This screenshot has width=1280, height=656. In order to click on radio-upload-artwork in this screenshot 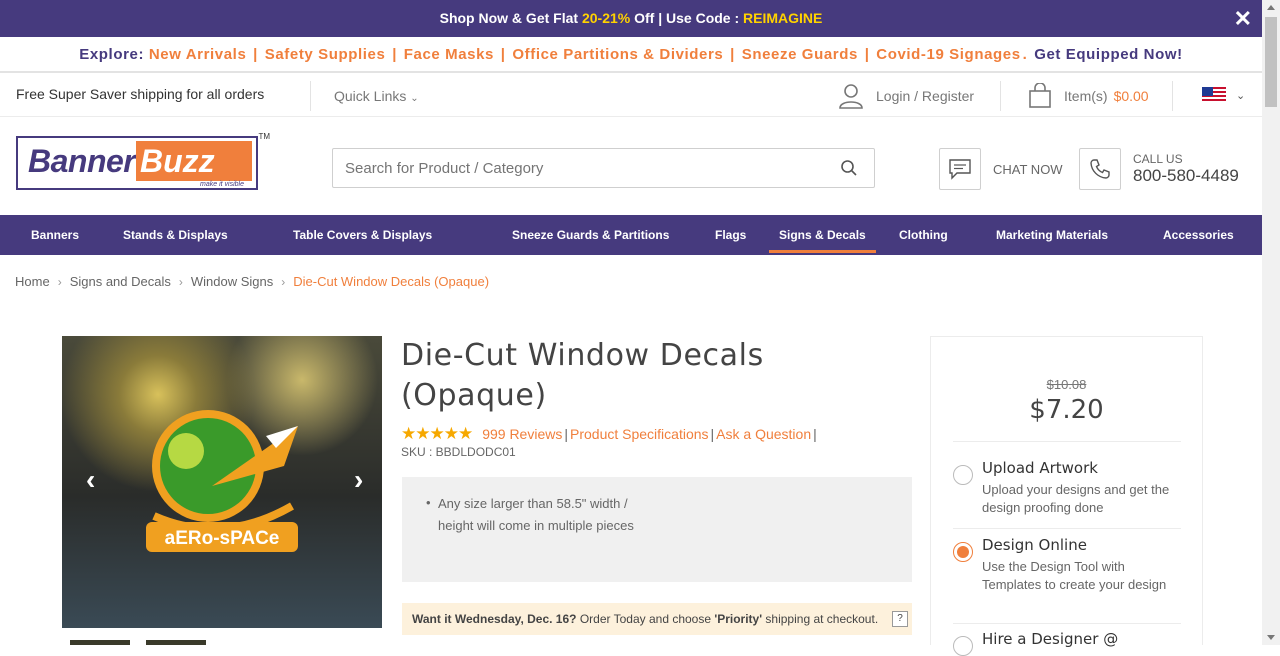, I will do `click(963, 475)`.